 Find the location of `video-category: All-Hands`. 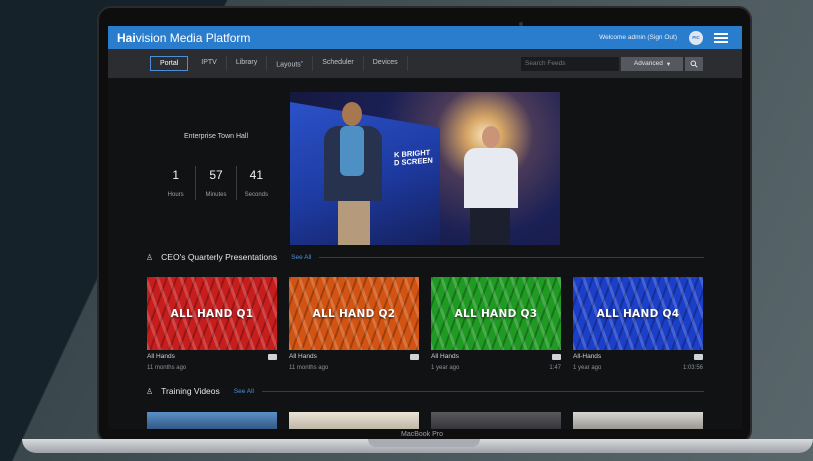

video-category: All-Hands is located at coordinates (587, 356).